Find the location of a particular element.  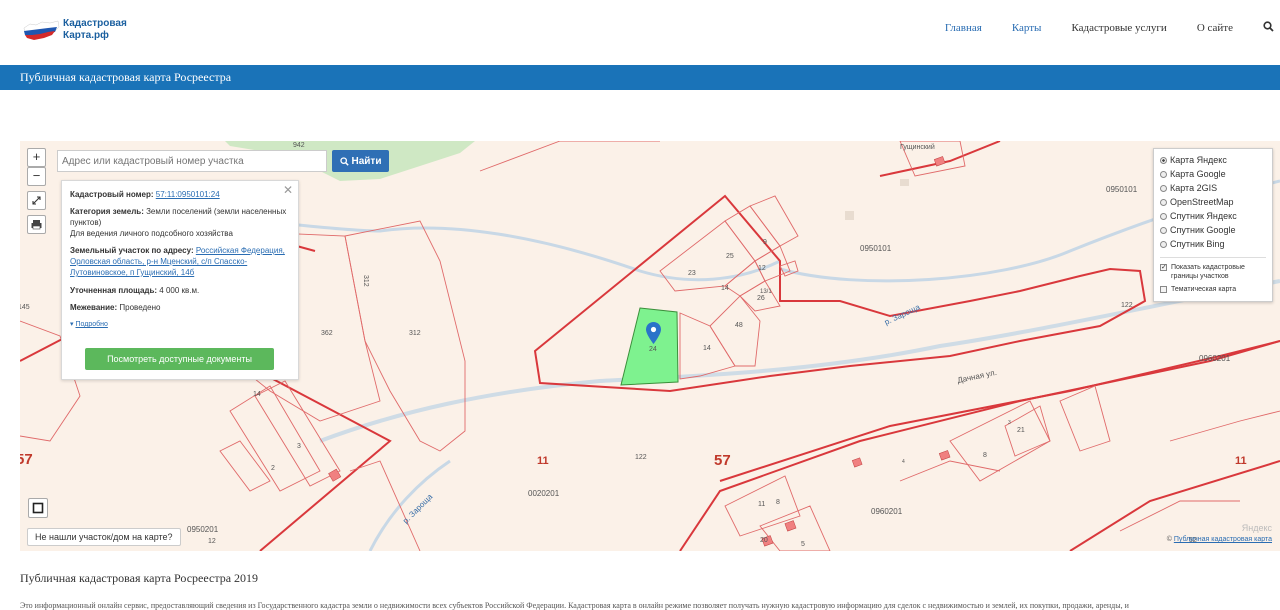

map-label: 9 is located at coordinates (765, 242).